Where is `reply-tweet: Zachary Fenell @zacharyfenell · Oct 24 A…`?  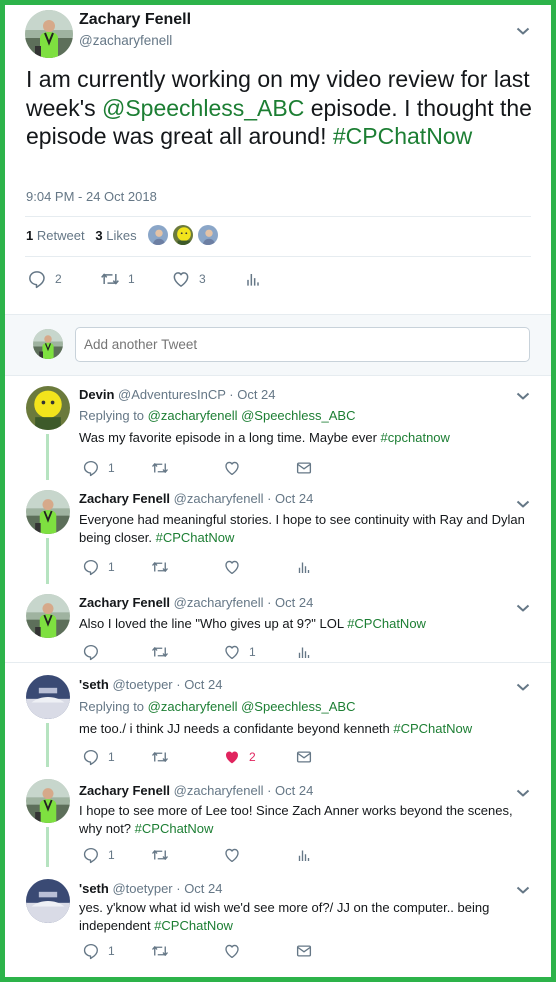
reply-tweet: Zachary Fenell @zacharyfenell · Oct 24 A… is located at coordinates (278, 623).